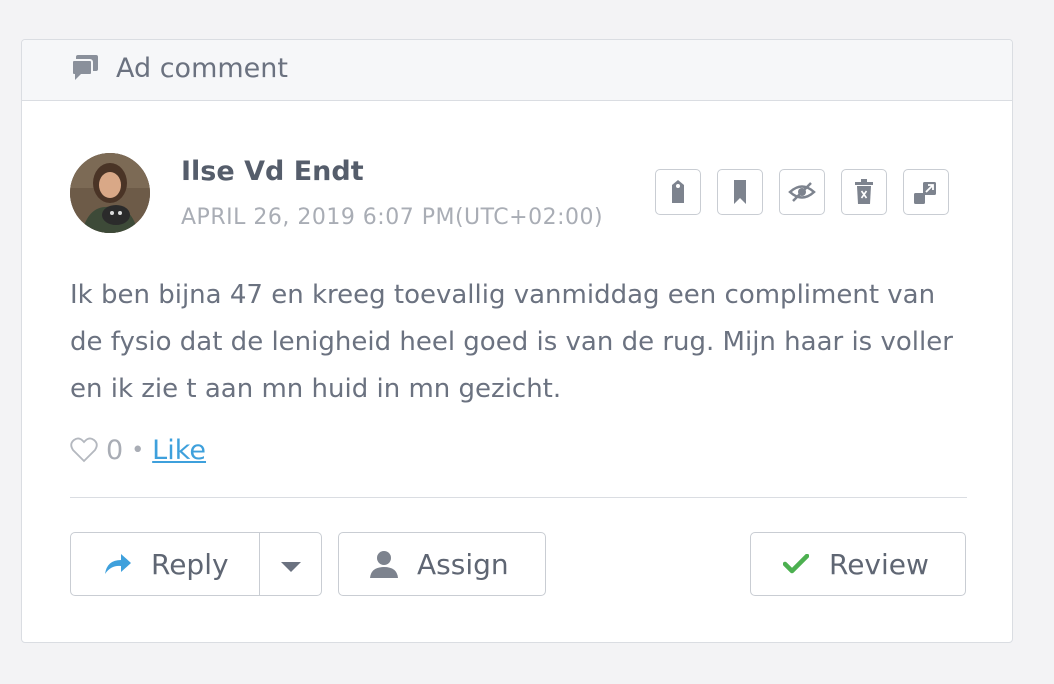 The width and height of the screenshot is (1054, 684). What do you see at coordinates (796, 564) in the screenshot?
I see `check-icon` at bounding box center [796, 564].